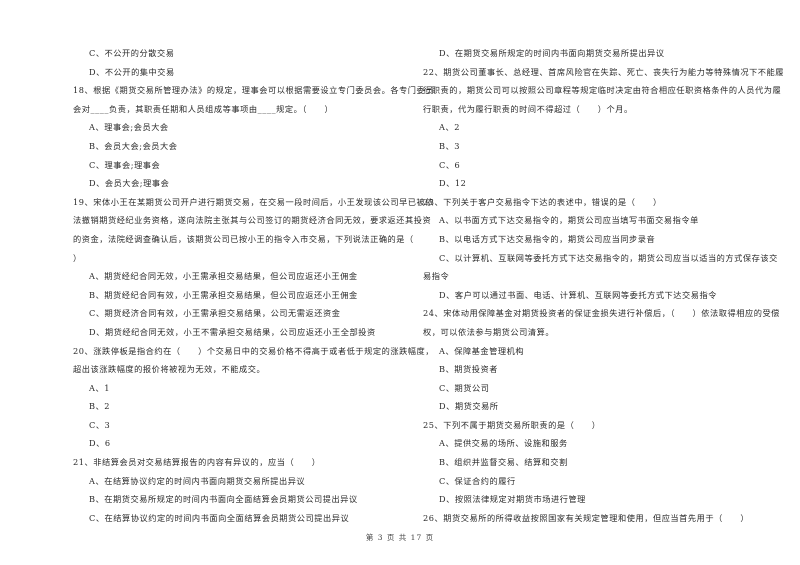  What do you see at coordinates (528, 108) in the screenshot?
I see `question-text-continued: 行职责，代为履行职责的时间不得超过（ ）个月。` at bounding box center [528, 108].